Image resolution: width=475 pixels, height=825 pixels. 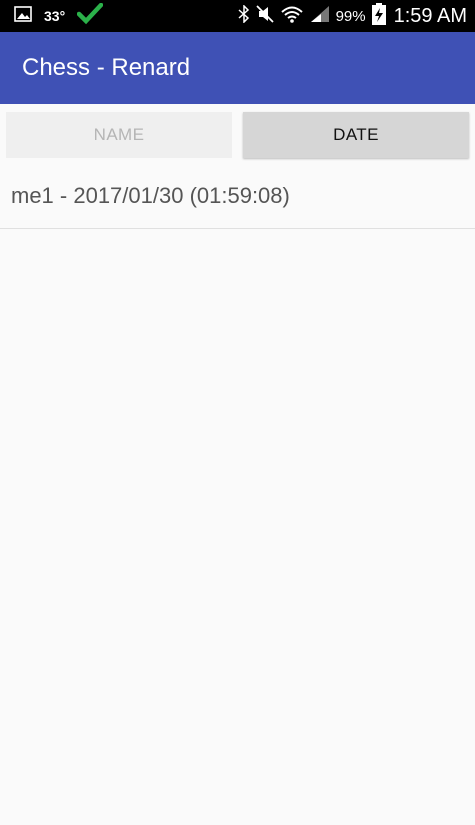 I want to click on status-bar: 33° 99% 1:59 AM, so click(x=237, y=16).